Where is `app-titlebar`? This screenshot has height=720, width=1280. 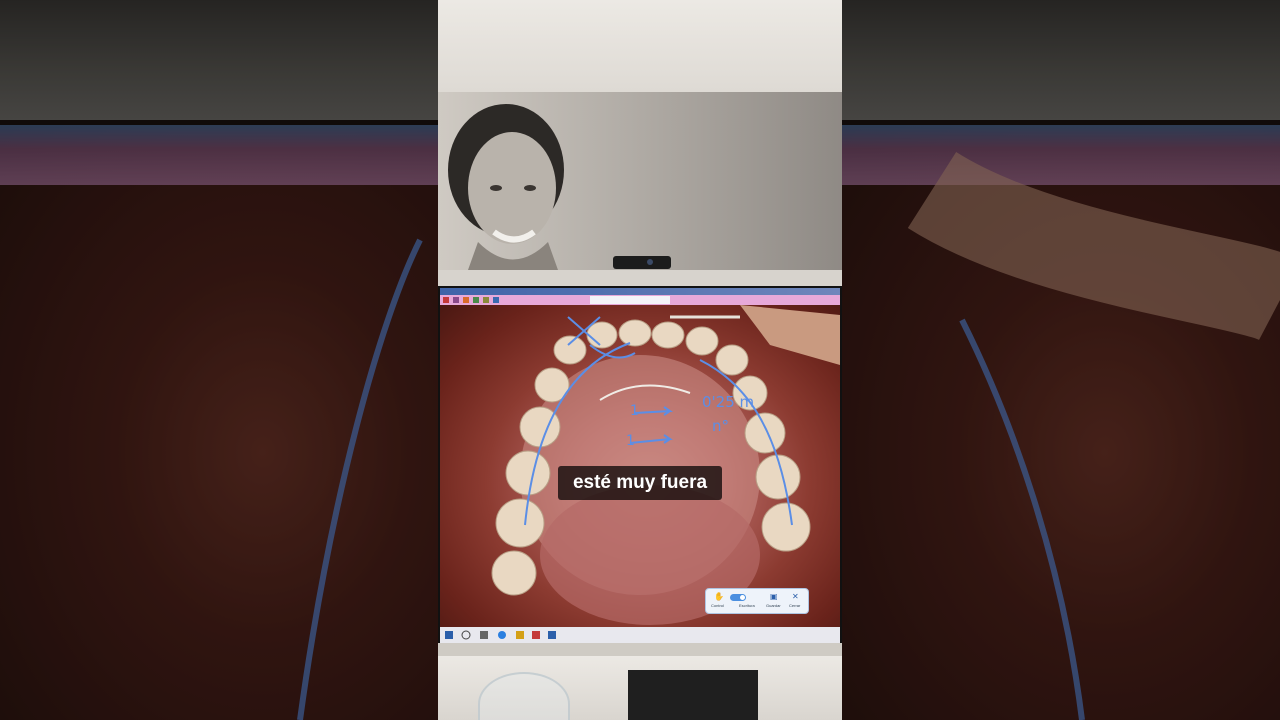
app-titlebar is located at coordinates (640, 291).